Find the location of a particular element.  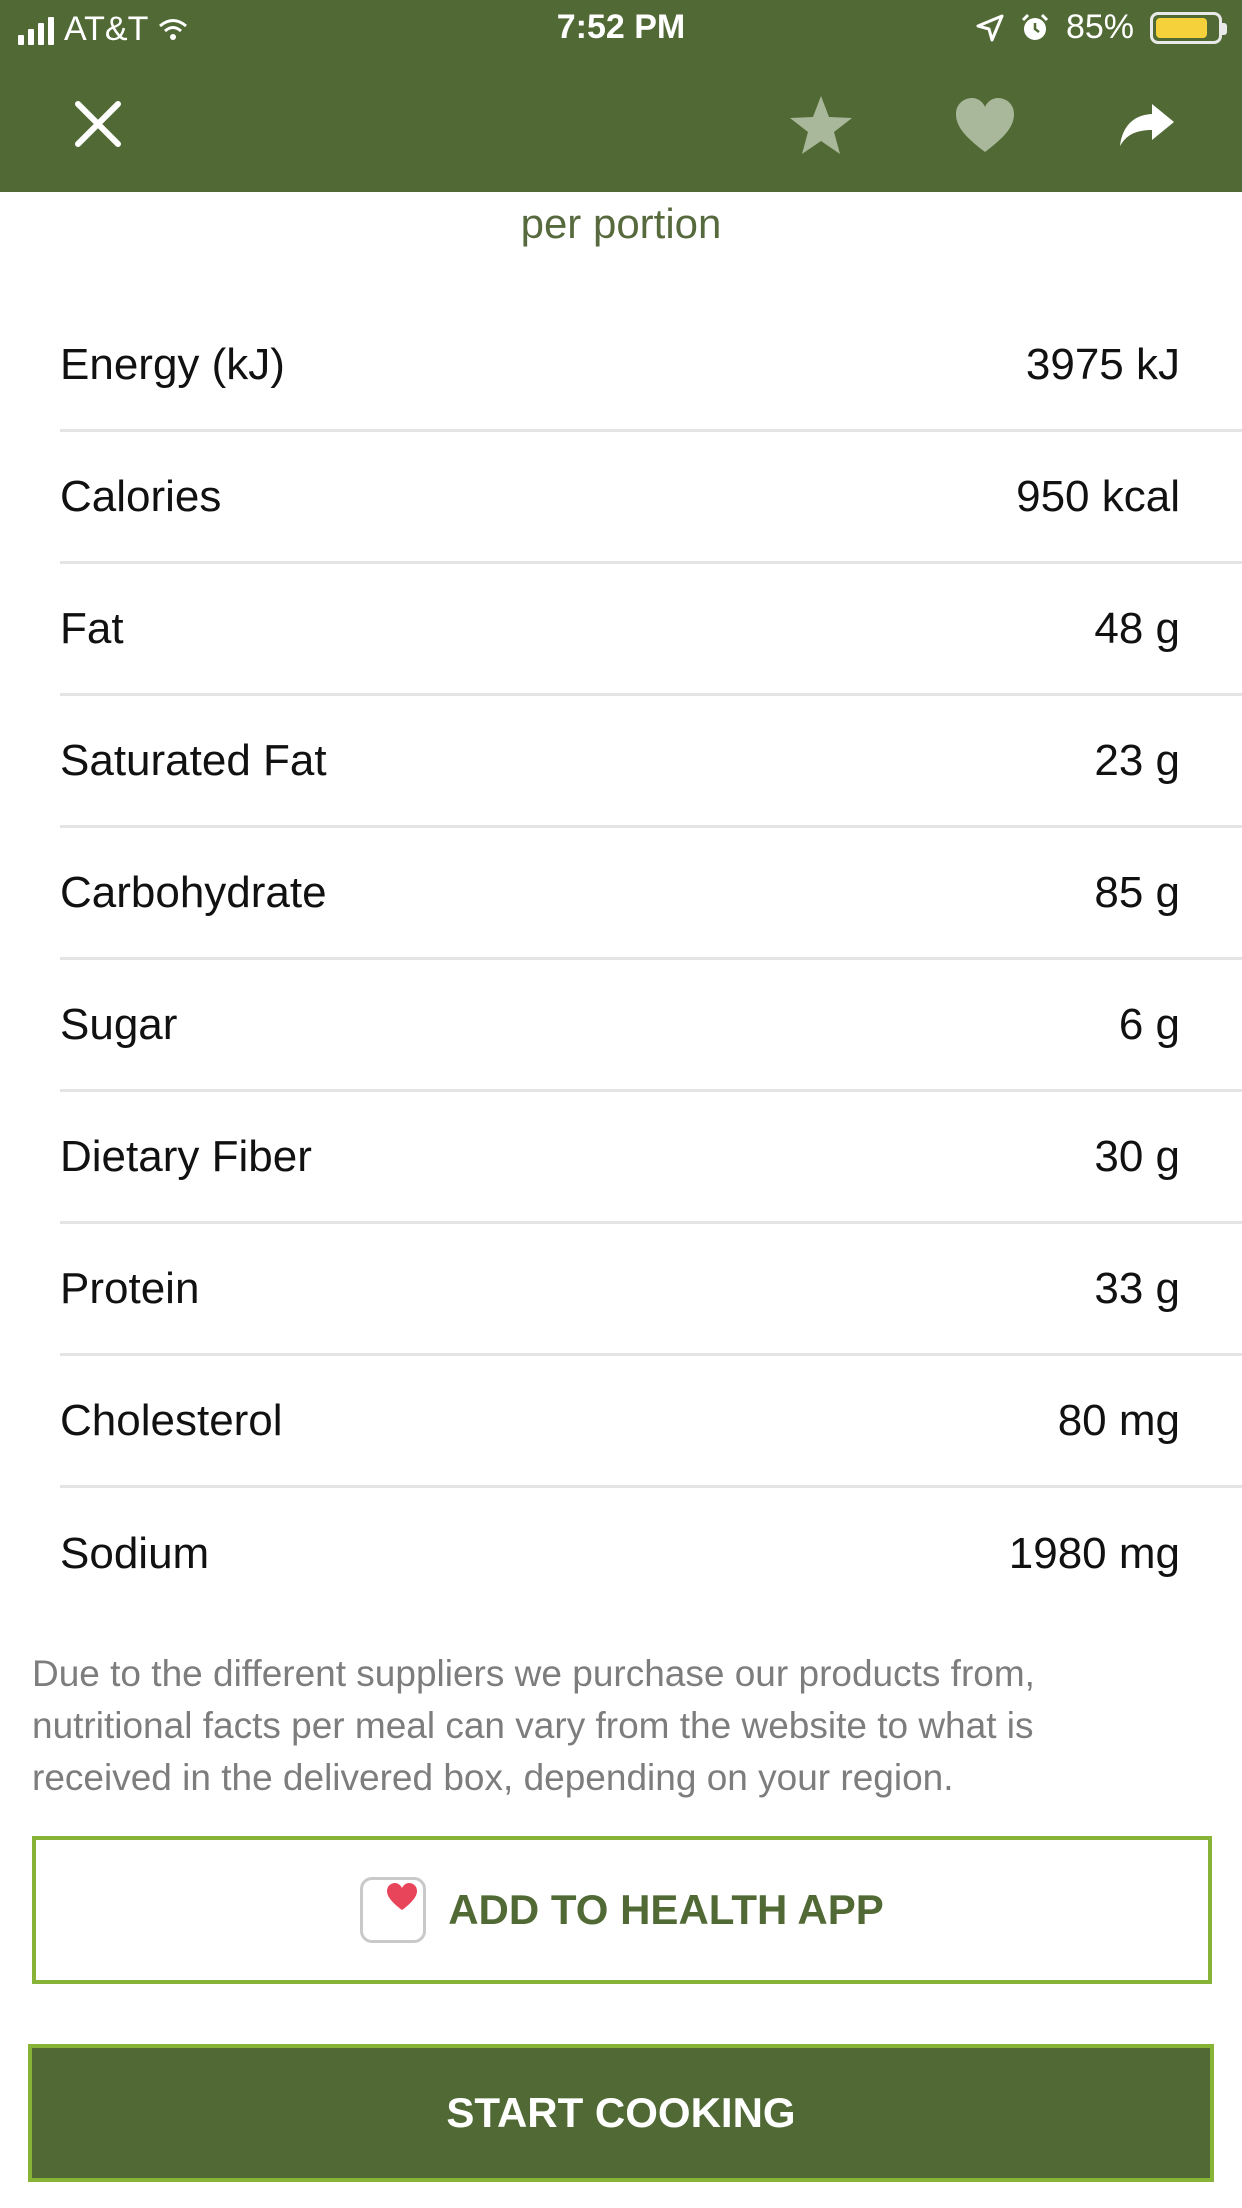

nutrient-value: 950 kcal is located at coordinates (1098, 496).